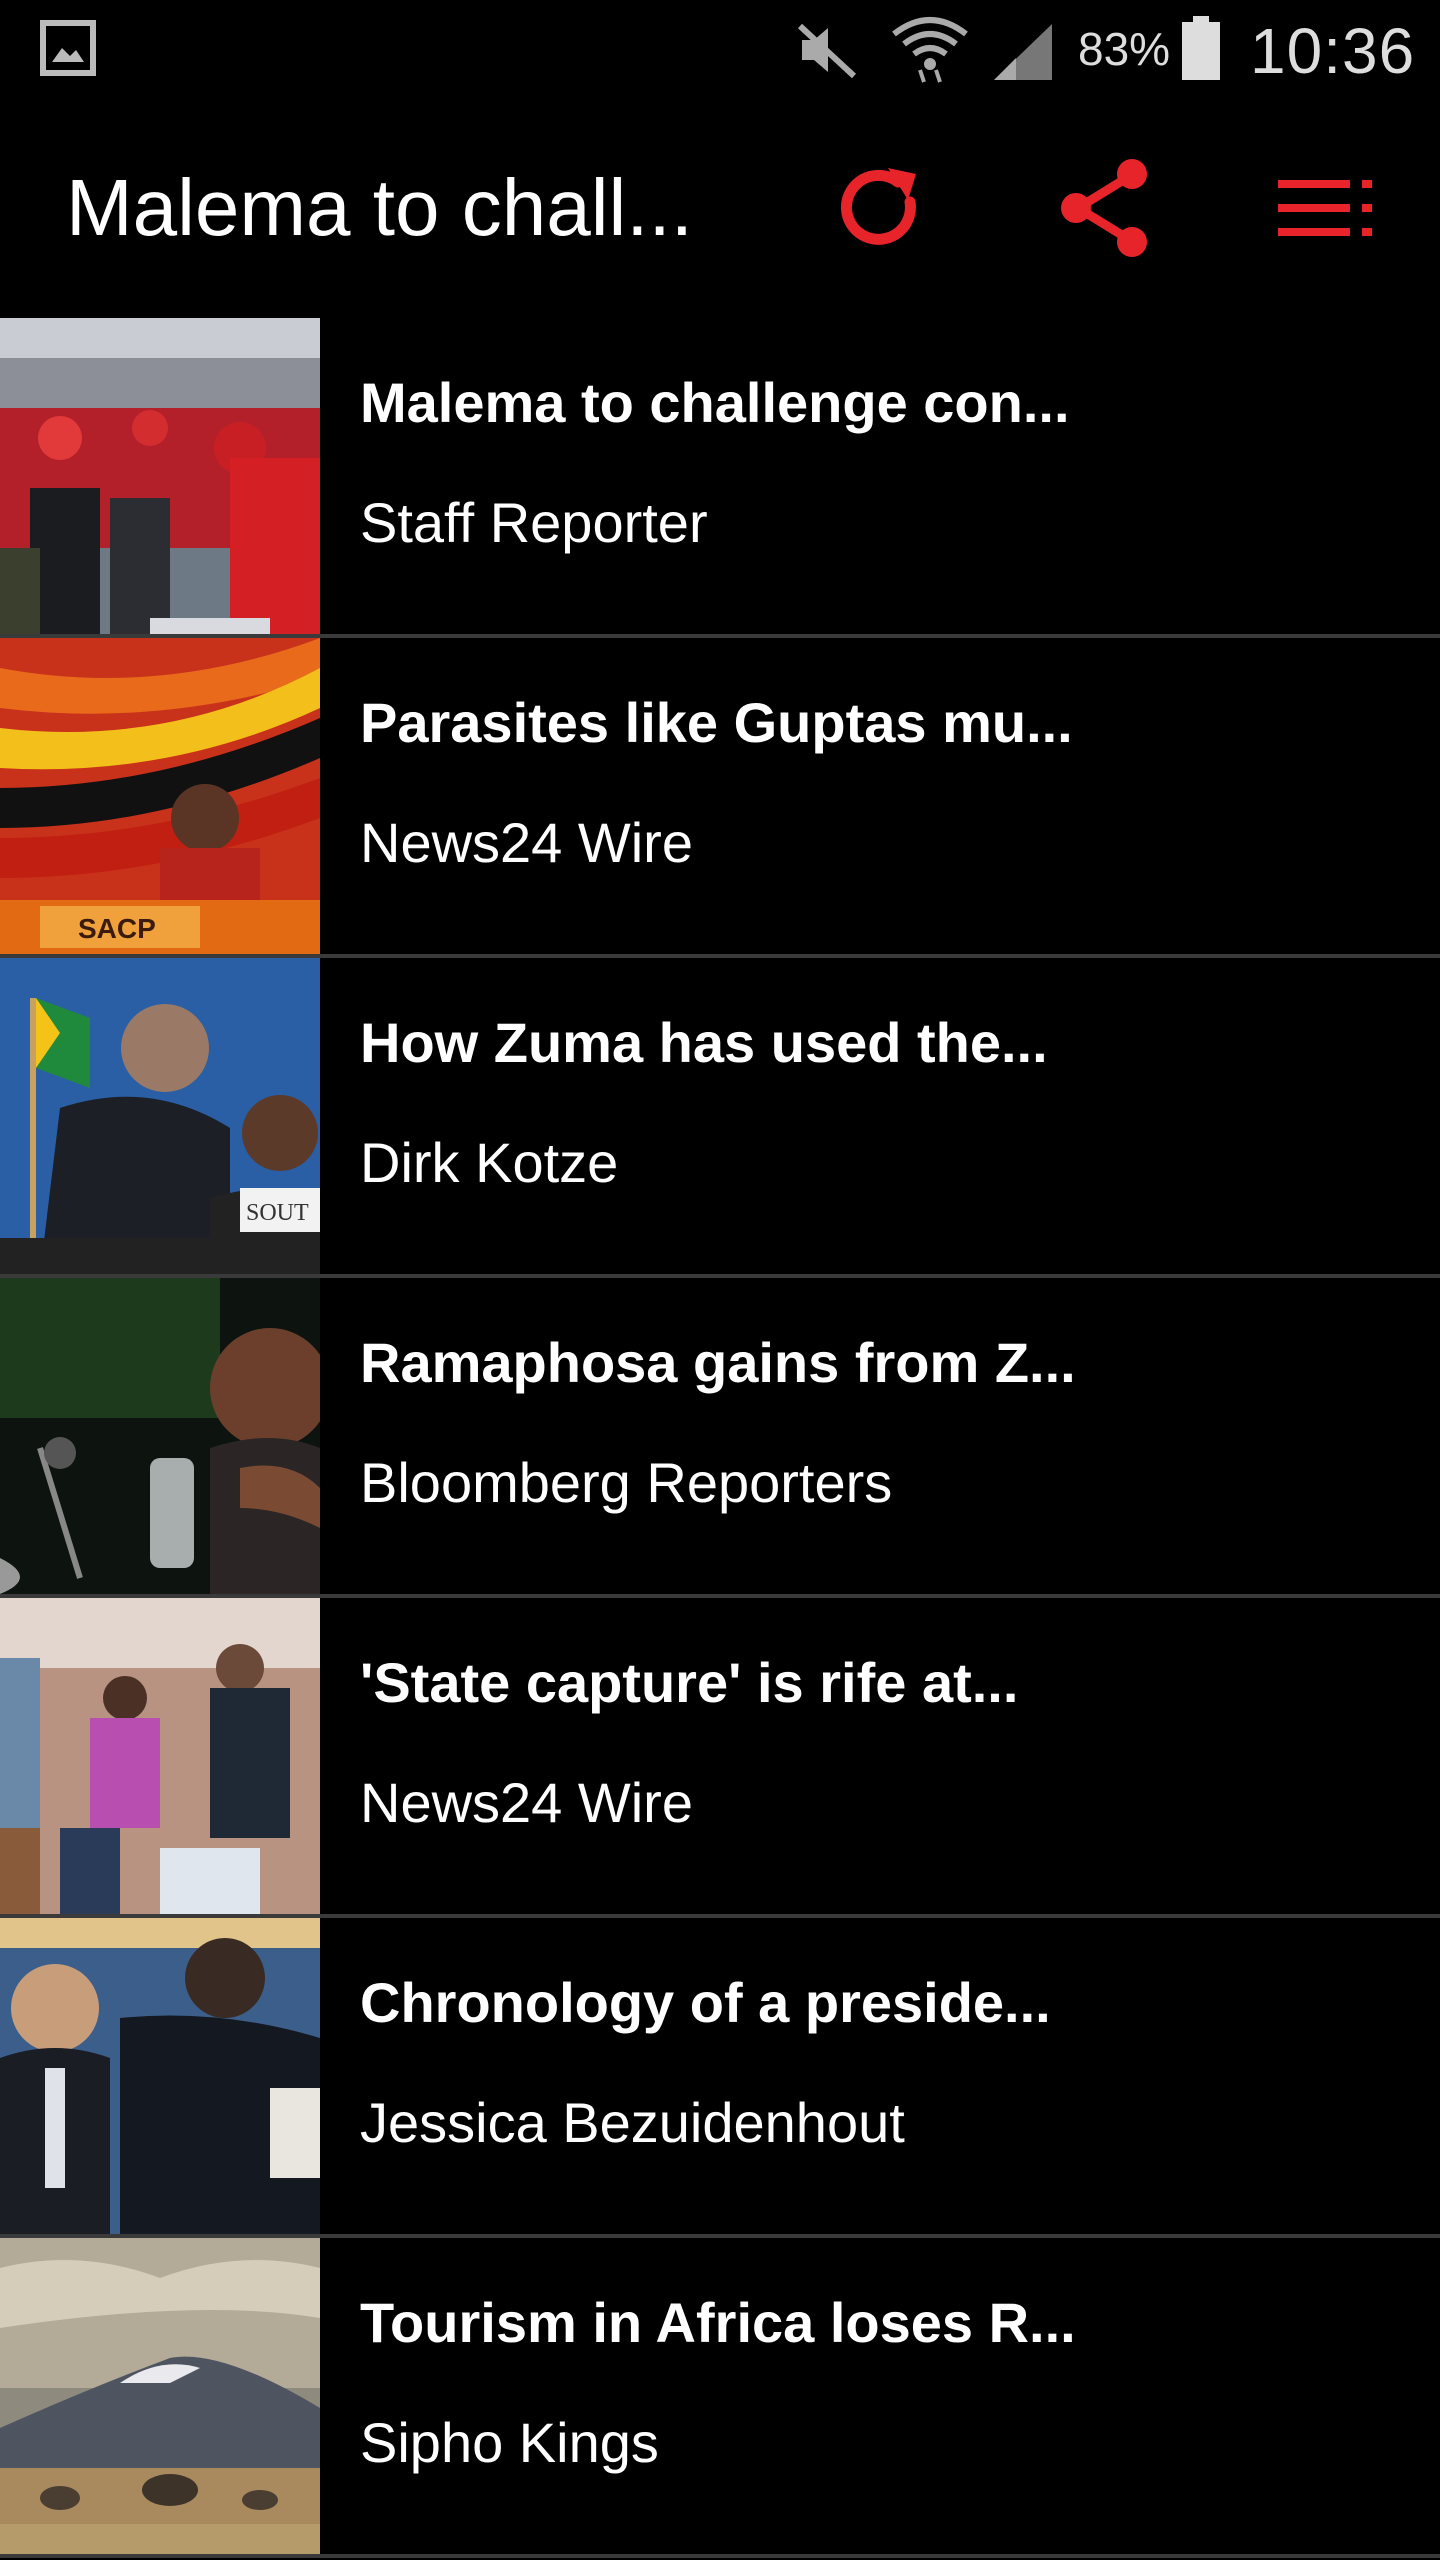  I want to click on menu-list-icon, so click(1325, 208).